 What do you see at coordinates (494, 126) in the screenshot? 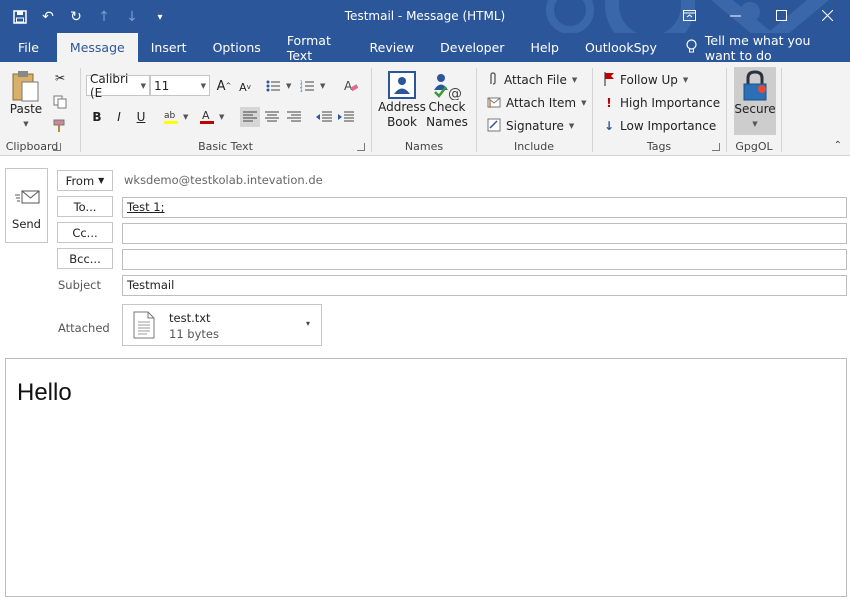
I see `signature-icon` at bounding box center [494, 126].